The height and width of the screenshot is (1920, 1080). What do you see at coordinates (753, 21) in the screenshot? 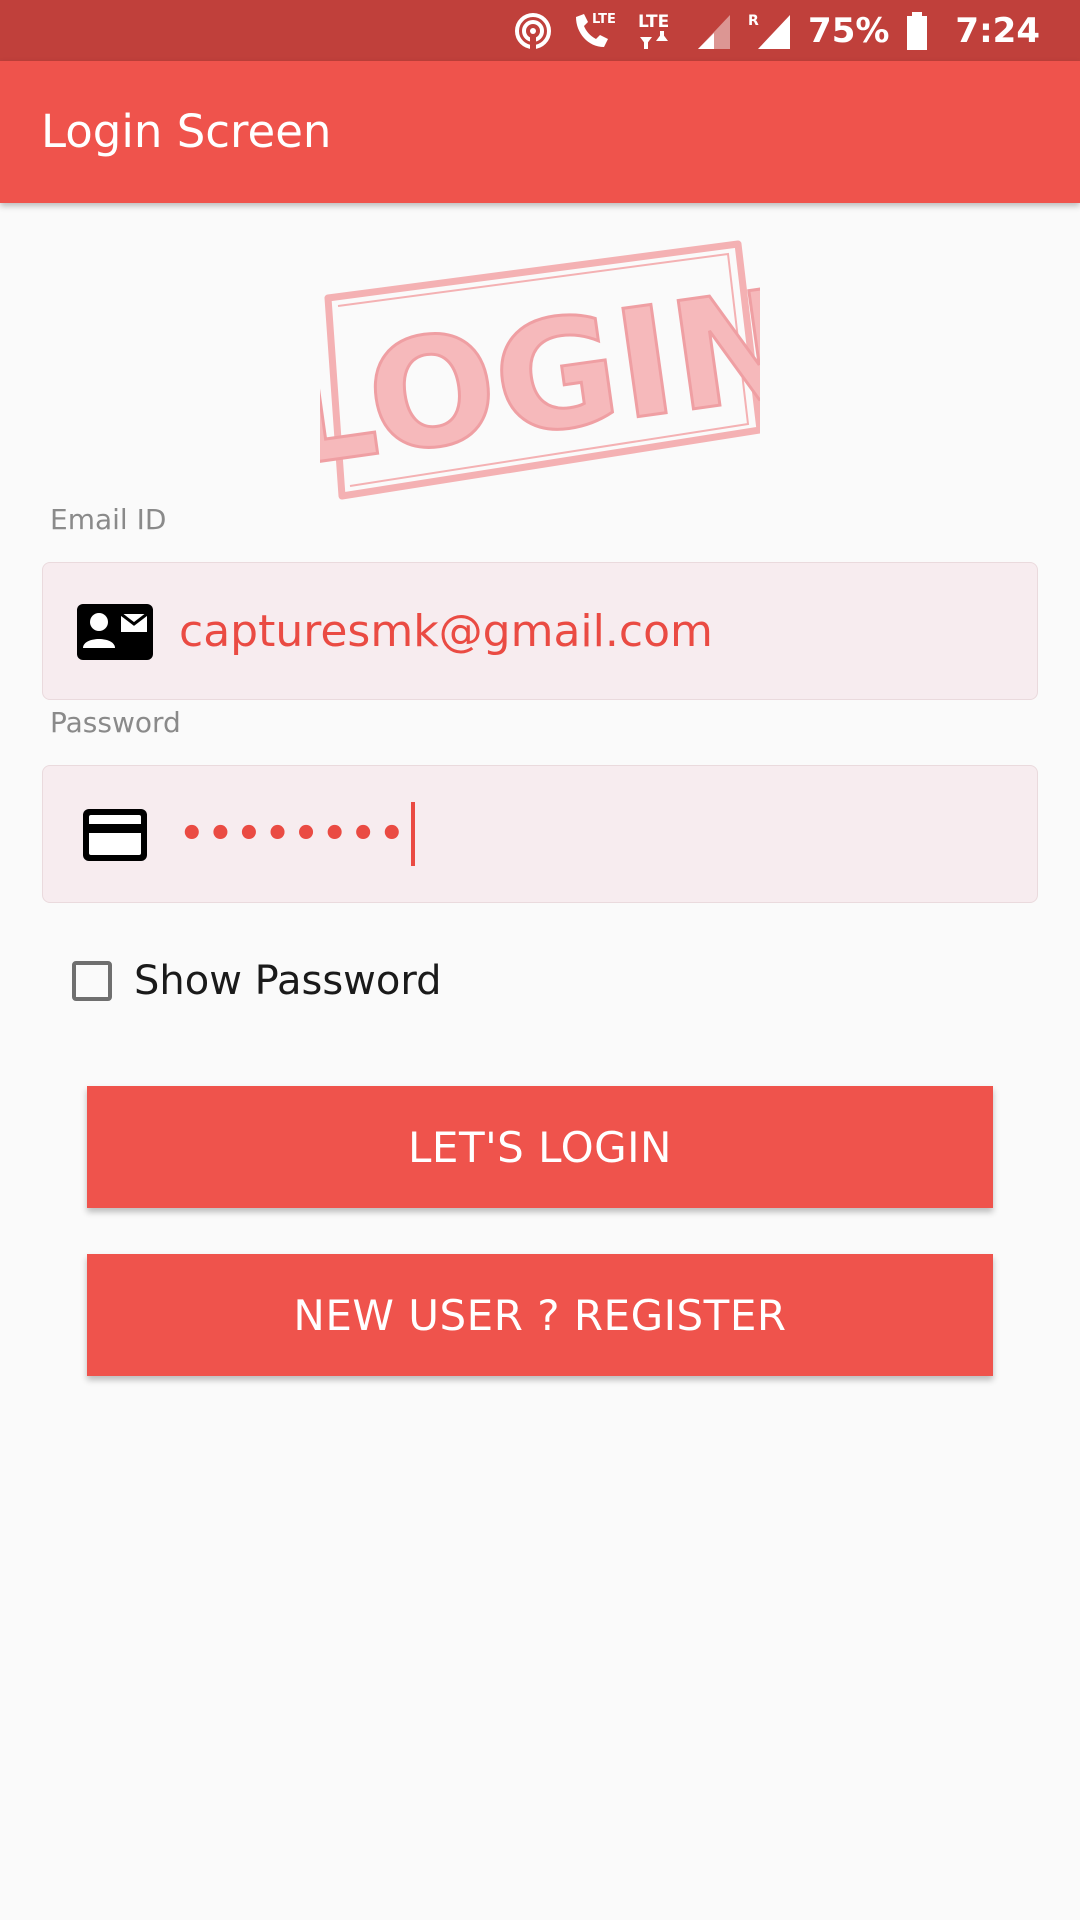
I see `svg-text: R` at bounding box center [753, 21].